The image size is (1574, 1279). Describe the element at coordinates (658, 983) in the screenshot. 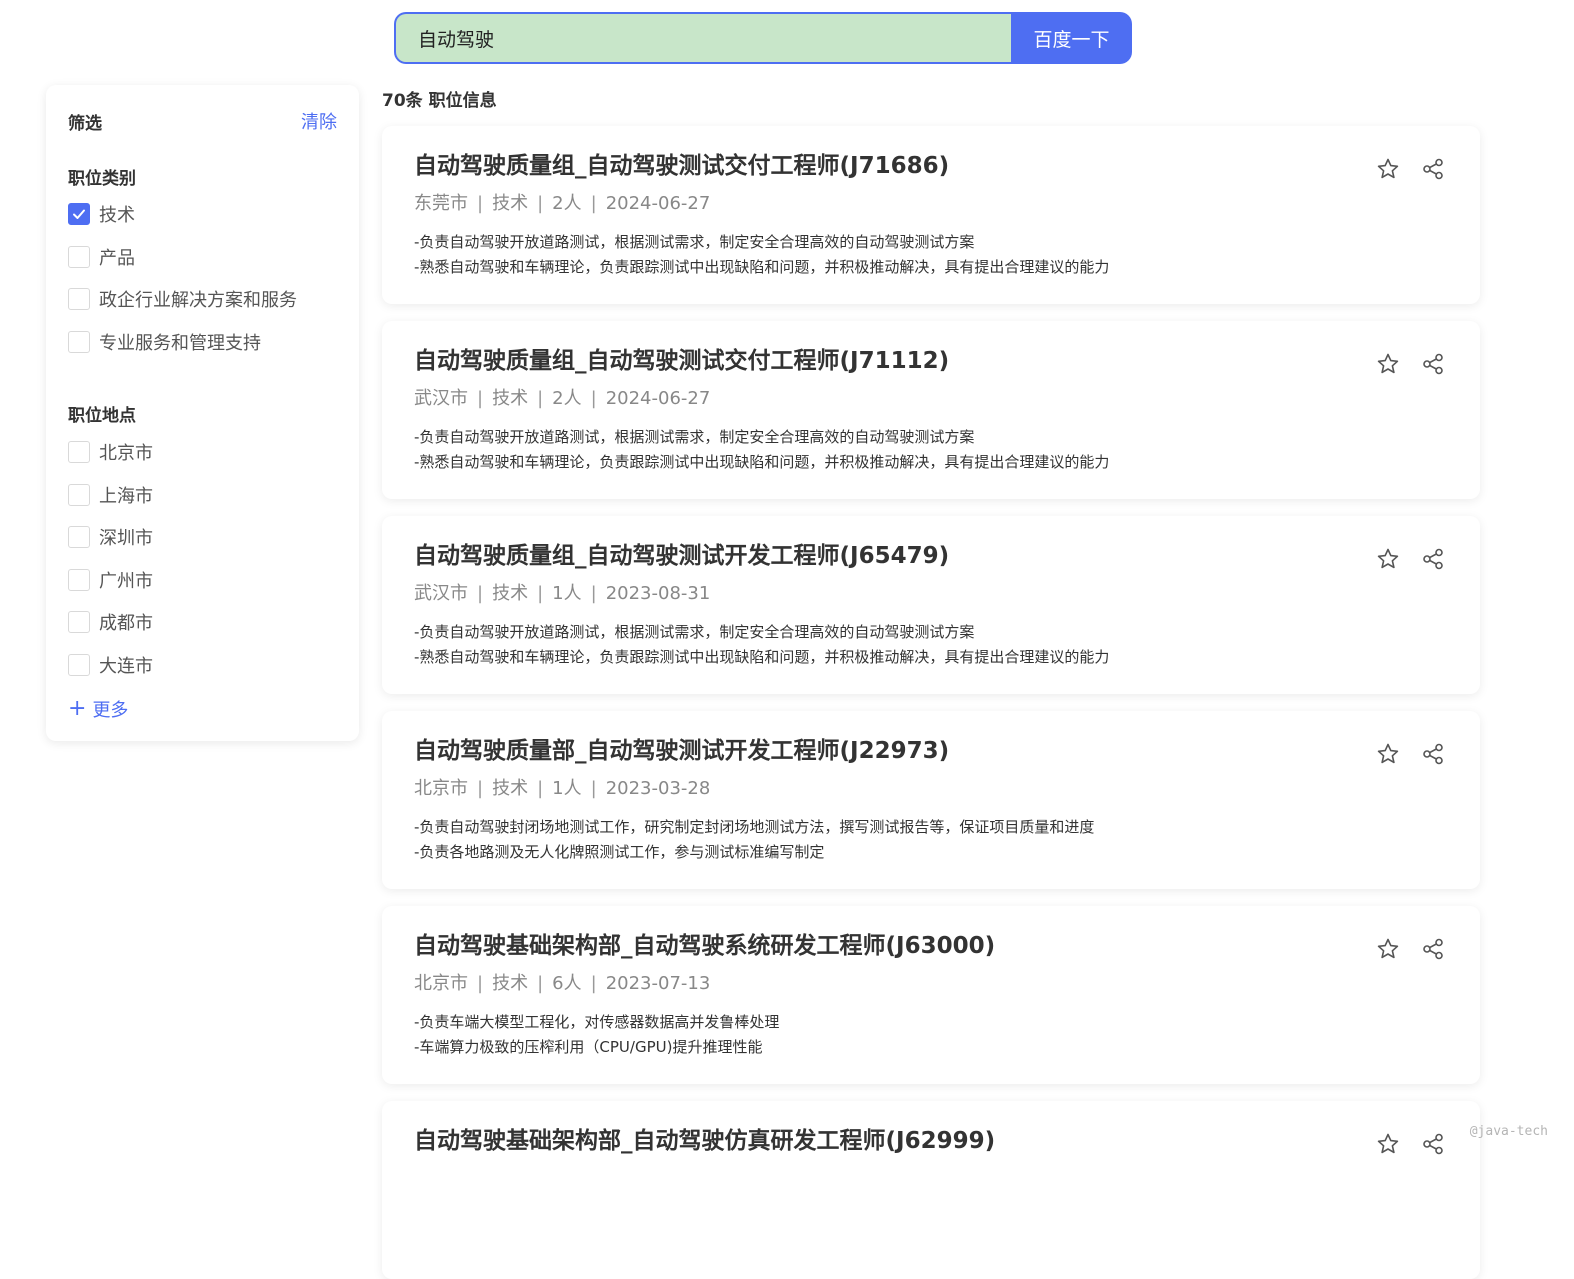

I see `job-date: 2023-07-13` at that location.